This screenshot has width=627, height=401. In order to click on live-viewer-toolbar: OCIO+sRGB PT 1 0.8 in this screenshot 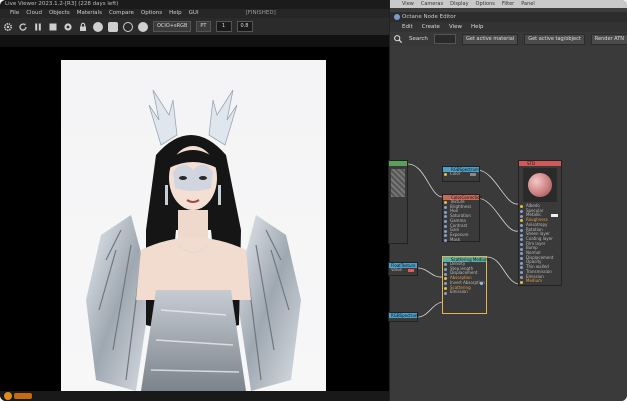, I will do `click(194, 26)`.